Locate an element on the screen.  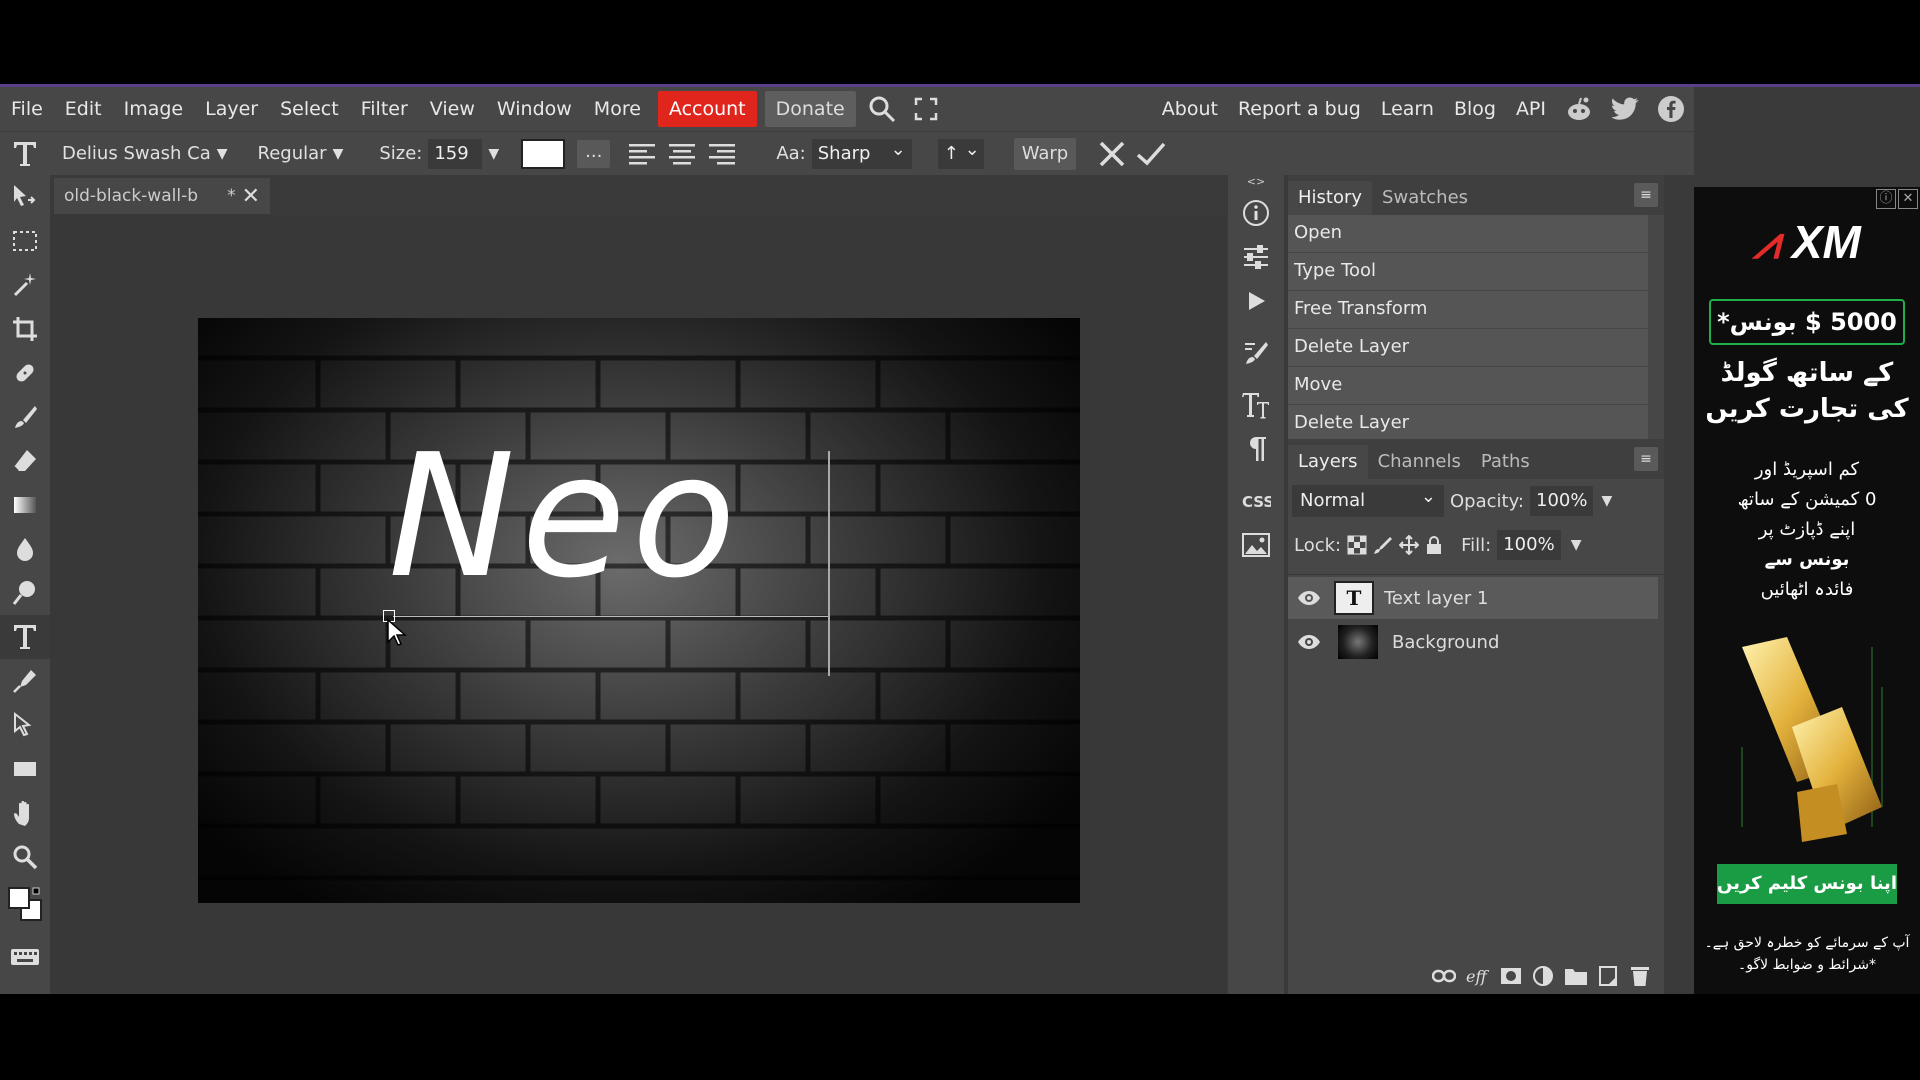
layer-effects-icon: eff is located at coordinates (1478, 976).